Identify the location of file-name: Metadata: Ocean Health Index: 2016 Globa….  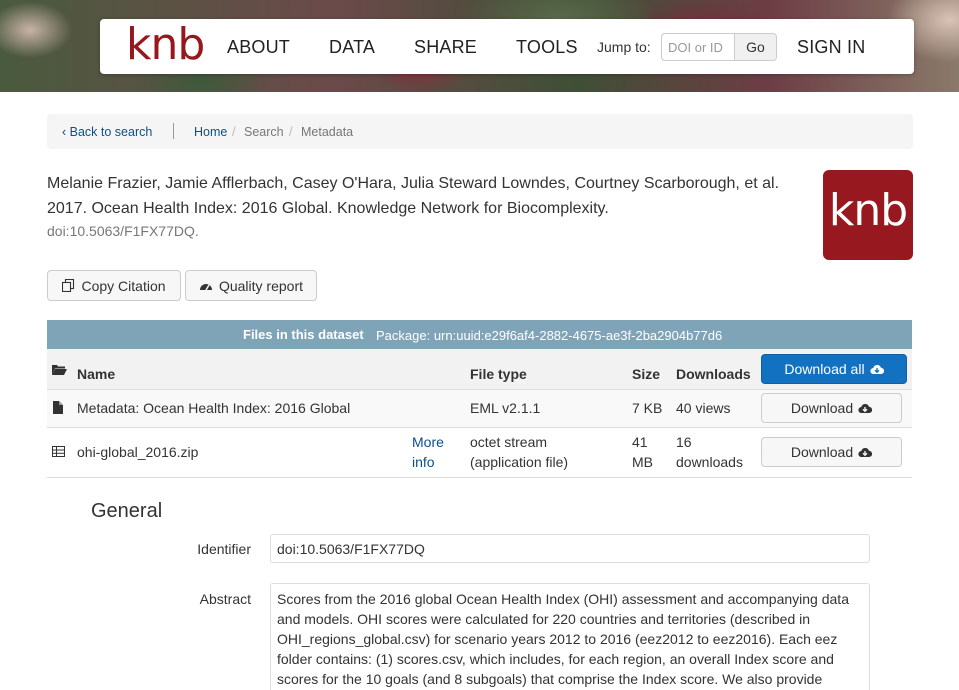
(213, 408).